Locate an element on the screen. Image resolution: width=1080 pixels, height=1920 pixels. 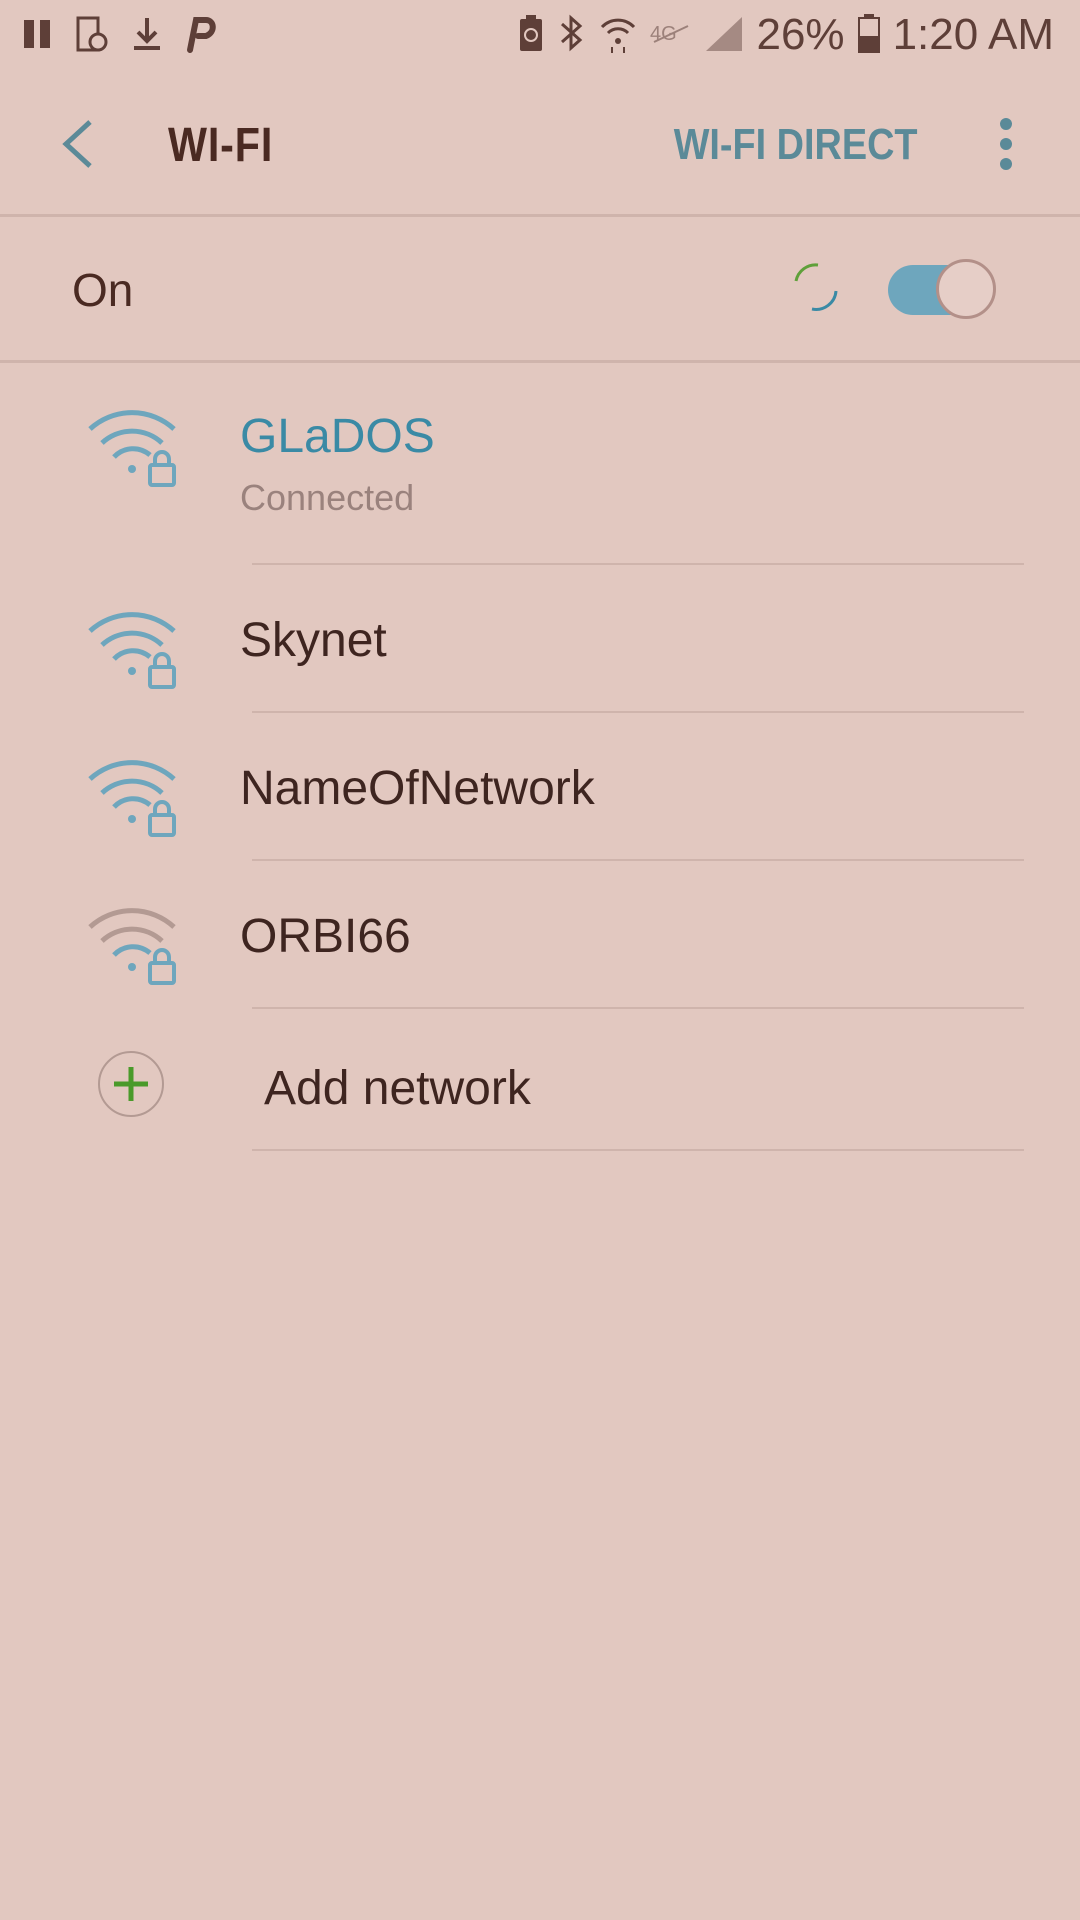
wifi-signal-icon is located at coordinates (618, 35).